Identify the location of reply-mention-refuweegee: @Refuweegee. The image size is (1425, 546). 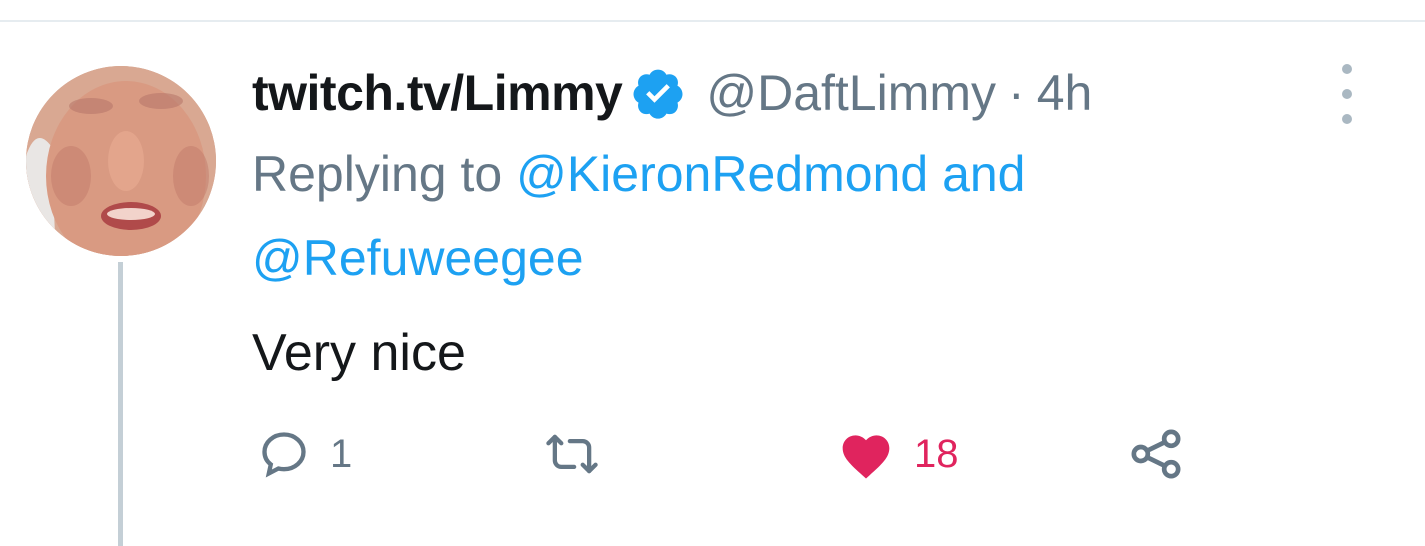
(418, 258).